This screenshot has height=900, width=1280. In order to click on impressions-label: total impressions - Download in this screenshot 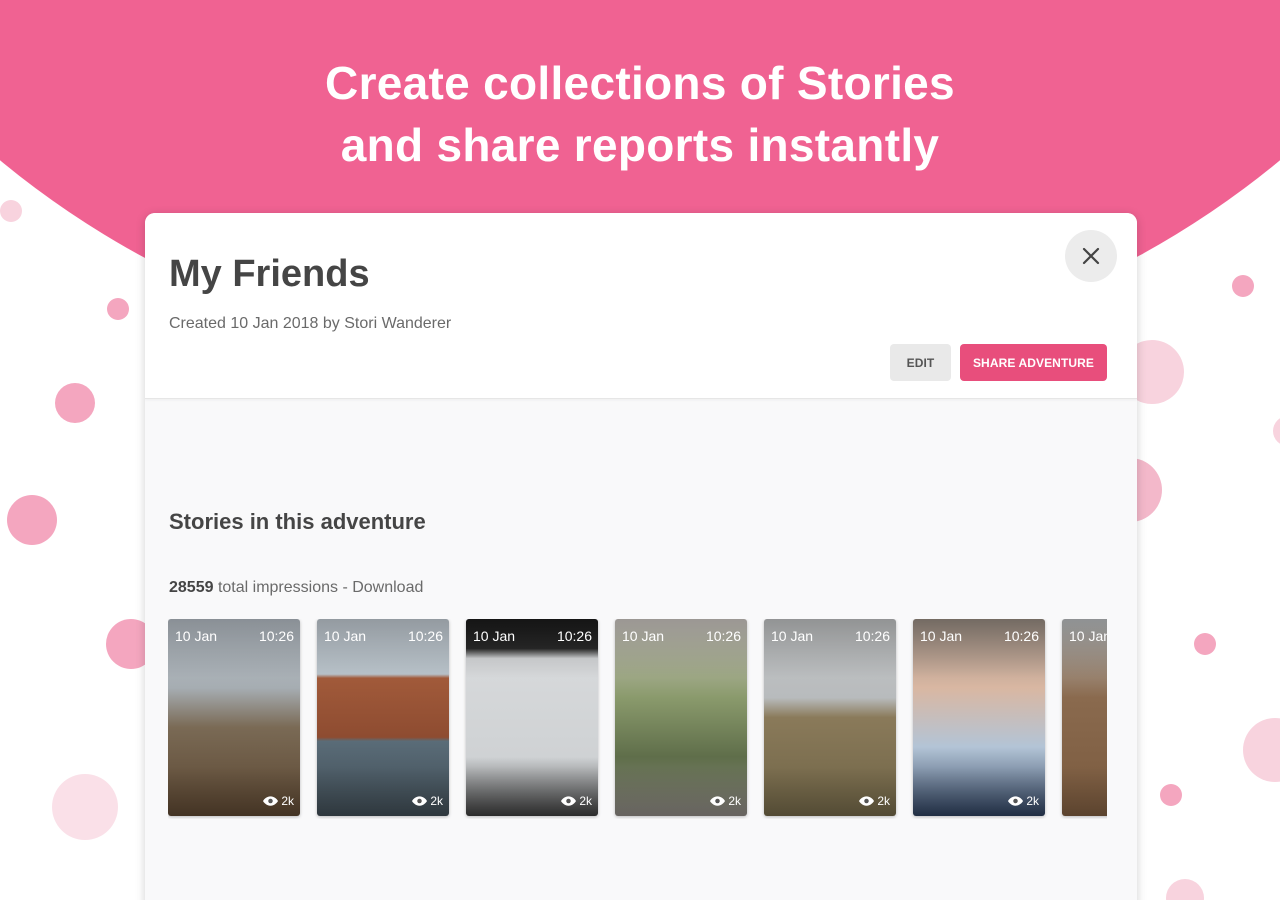, I will do `click(320, 587)`.